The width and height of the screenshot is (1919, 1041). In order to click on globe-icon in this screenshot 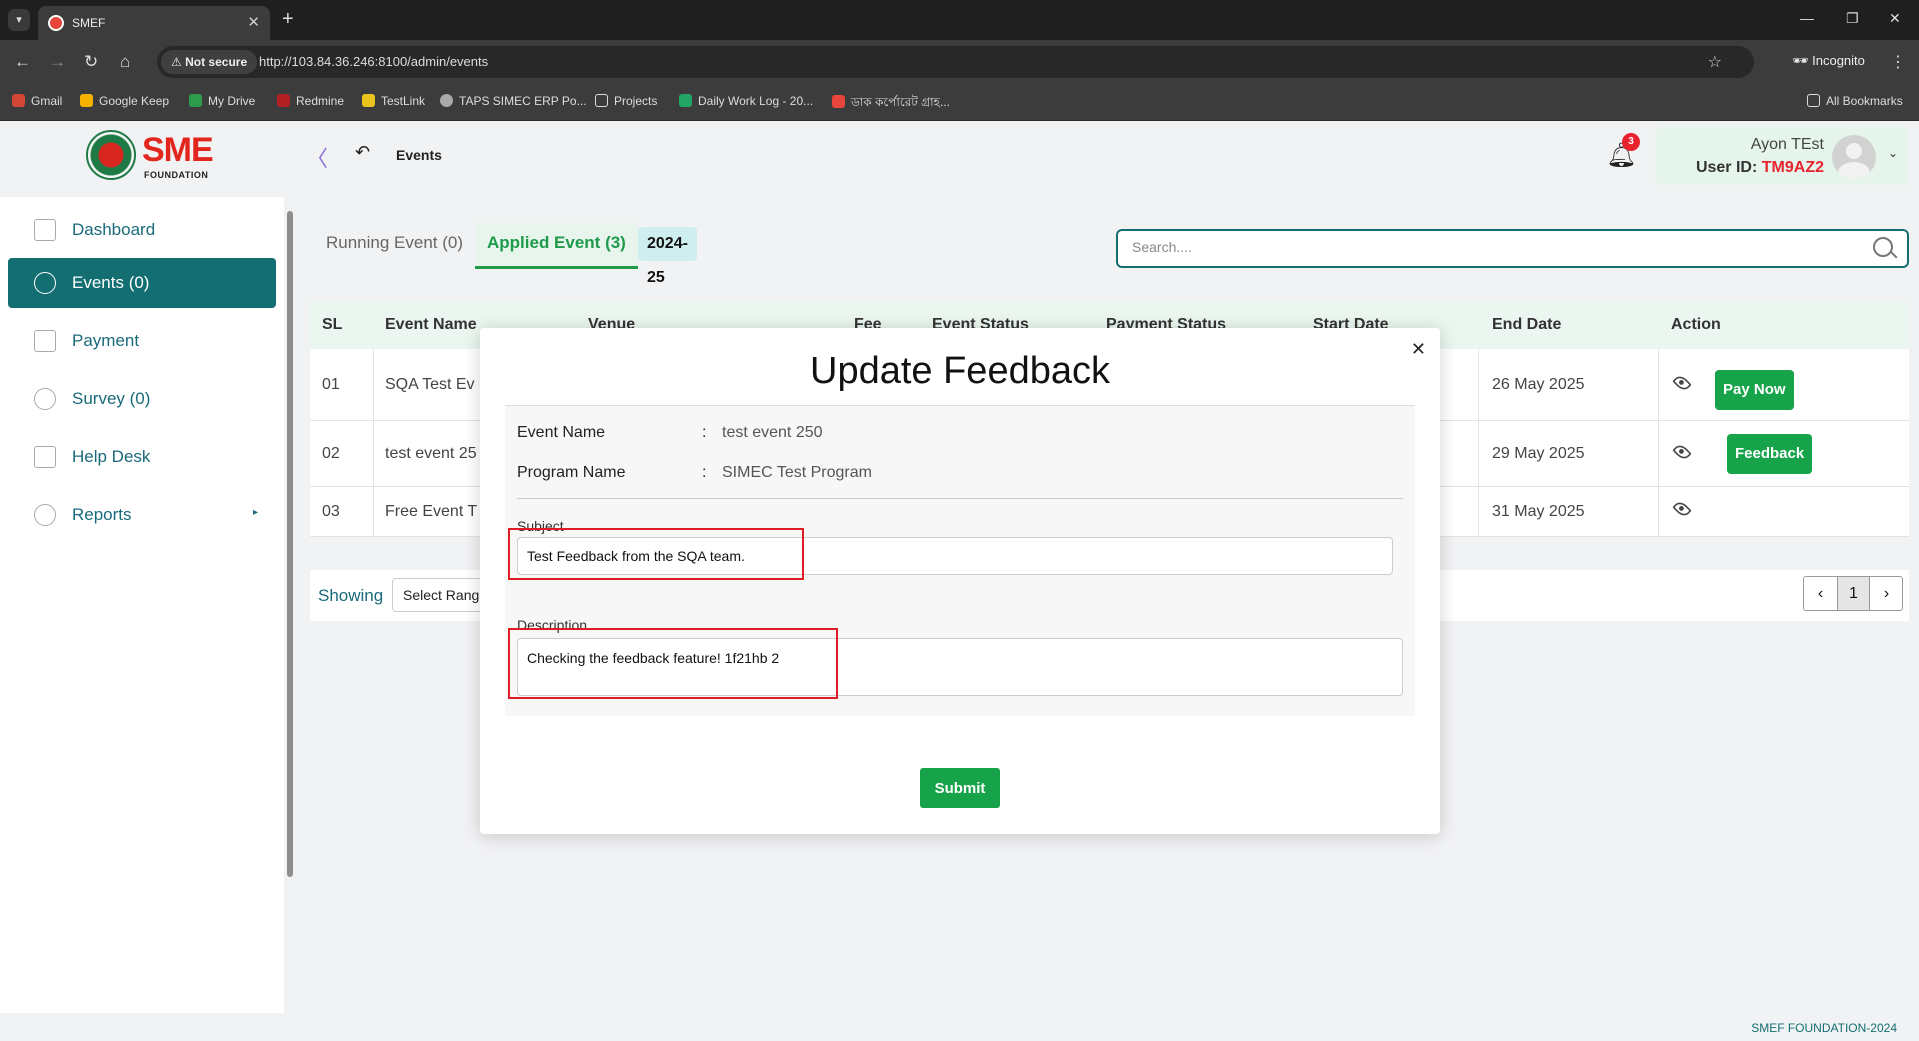, I will do `click(446, 100)`.